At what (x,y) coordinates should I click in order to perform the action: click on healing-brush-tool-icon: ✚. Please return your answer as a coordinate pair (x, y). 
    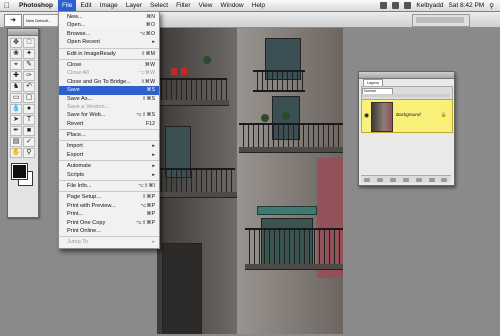
    Looking at the image, I should click on (16, 76).